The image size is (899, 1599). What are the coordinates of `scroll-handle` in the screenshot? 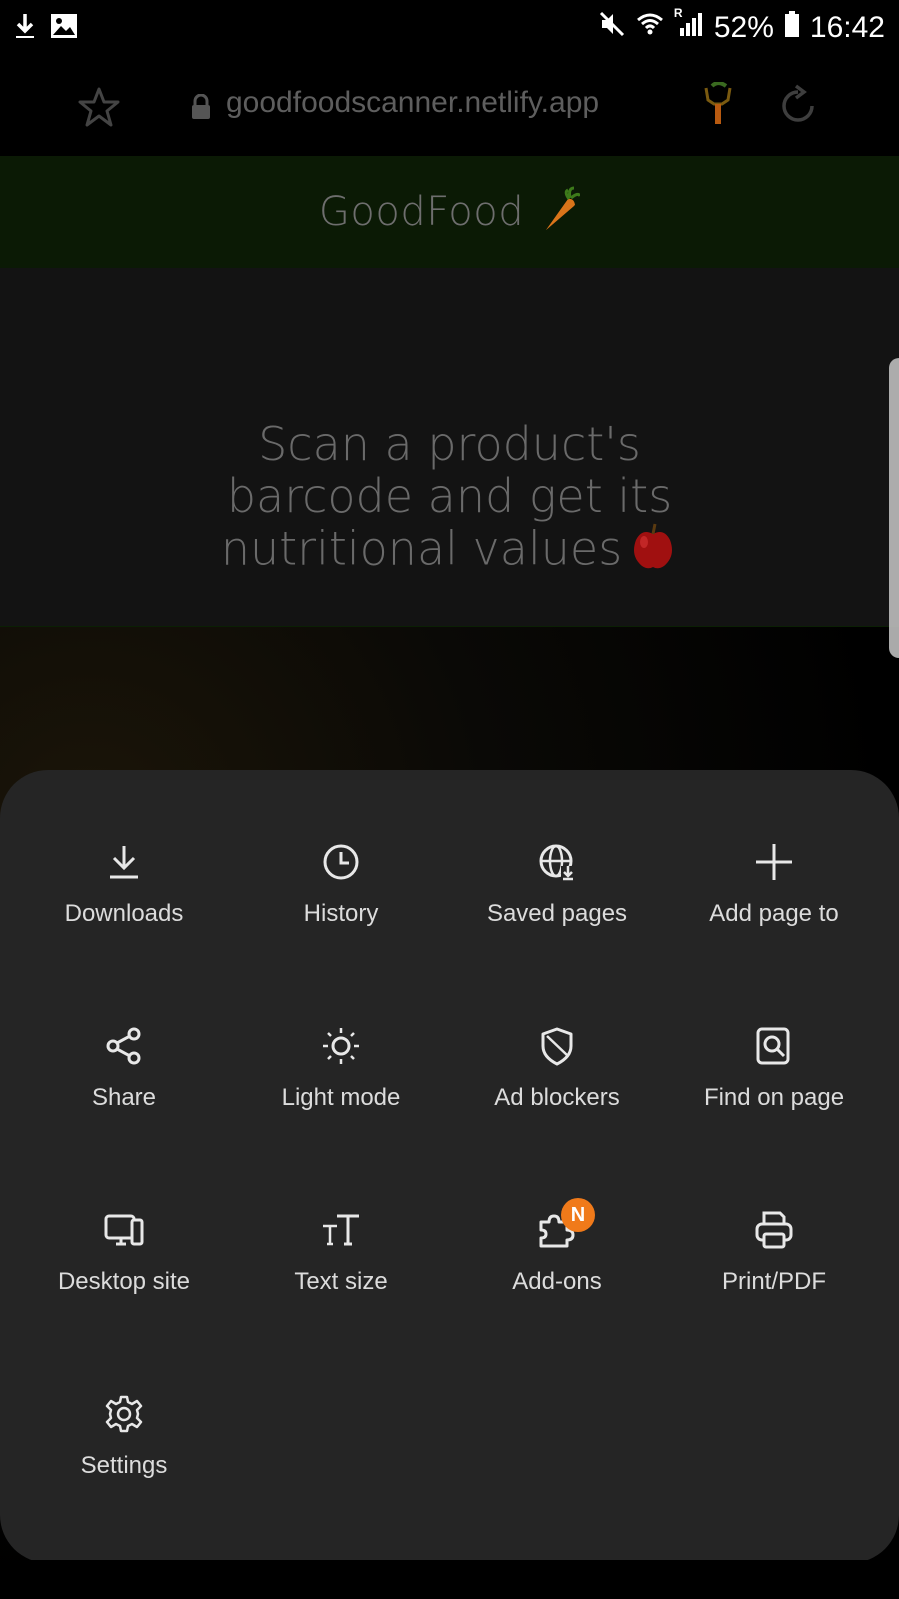 It's located at (894, 508).